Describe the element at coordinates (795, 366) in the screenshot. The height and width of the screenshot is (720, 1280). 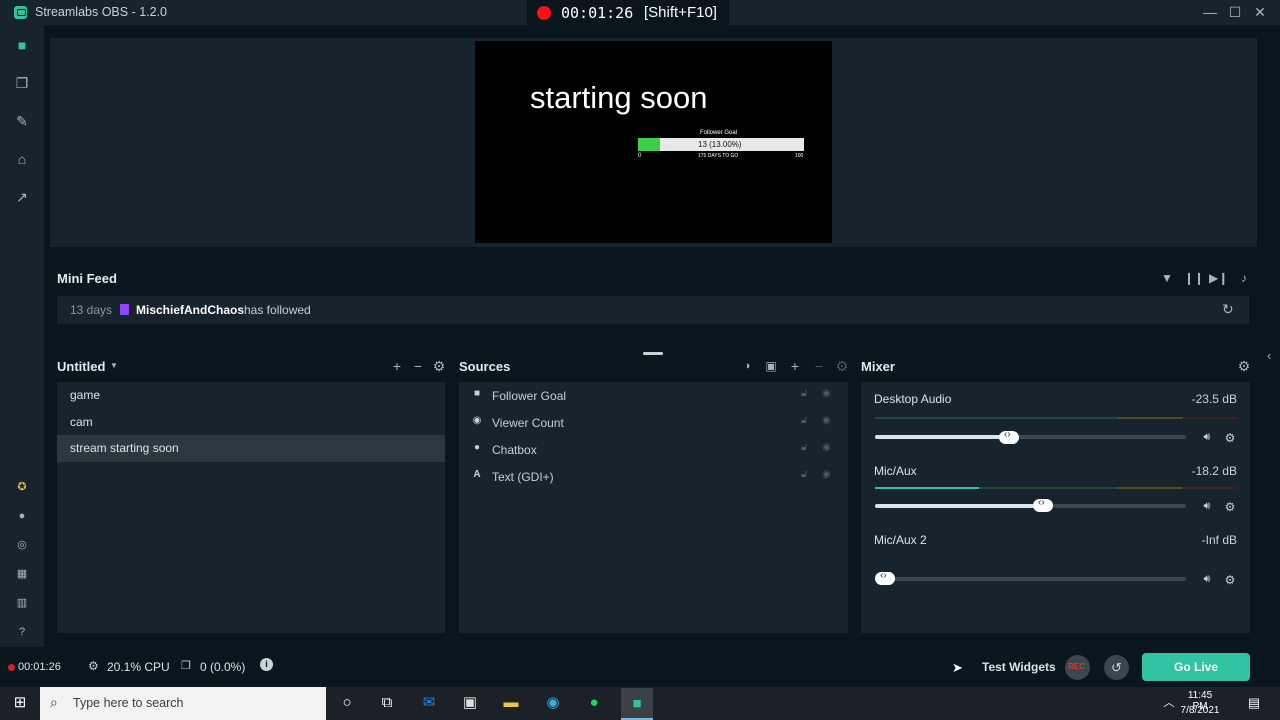
I see `add-source-icon: +` at that location.